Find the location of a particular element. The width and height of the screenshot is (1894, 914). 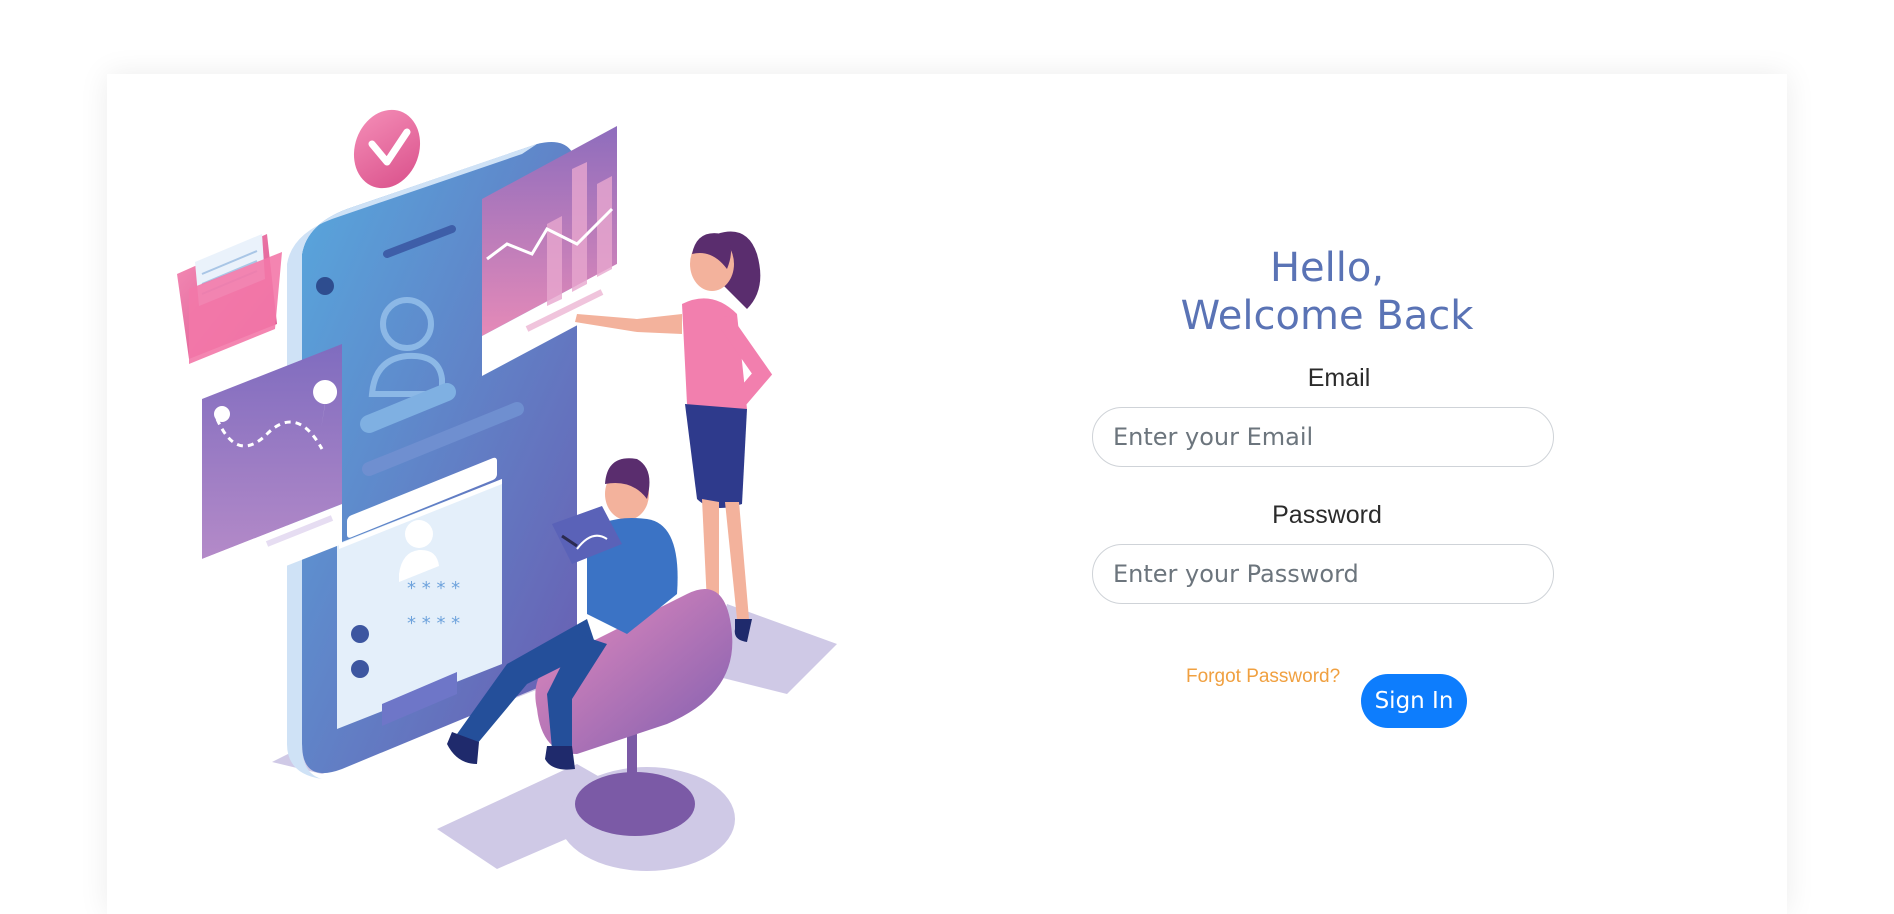

checkmark-badge-icon is located at coordinates (387, 149).